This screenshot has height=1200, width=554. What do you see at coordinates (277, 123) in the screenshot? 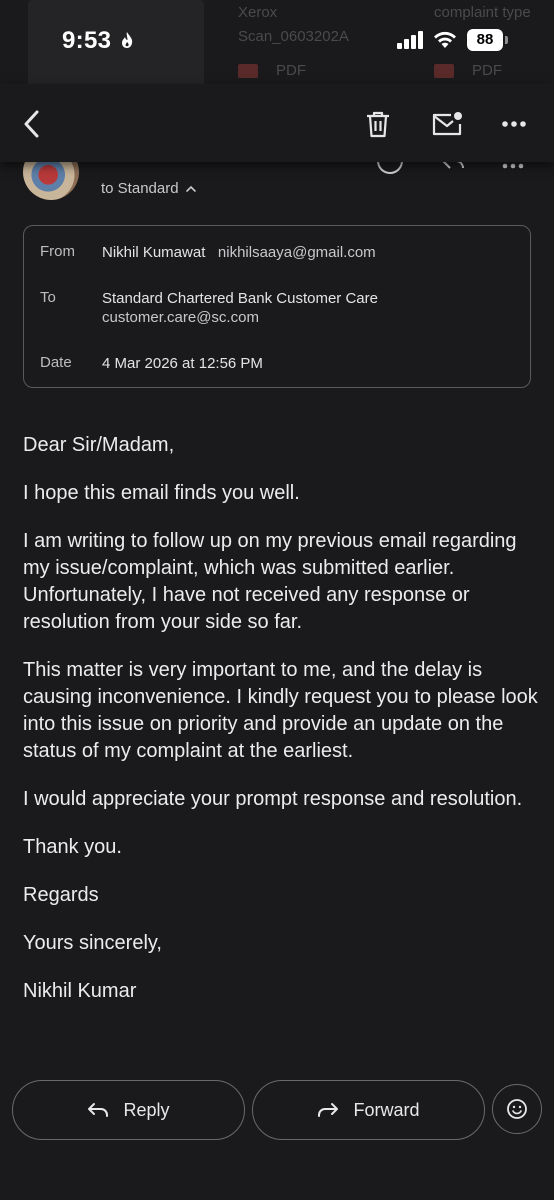
I see `email-toolbar` at bounding box center [277, 123].